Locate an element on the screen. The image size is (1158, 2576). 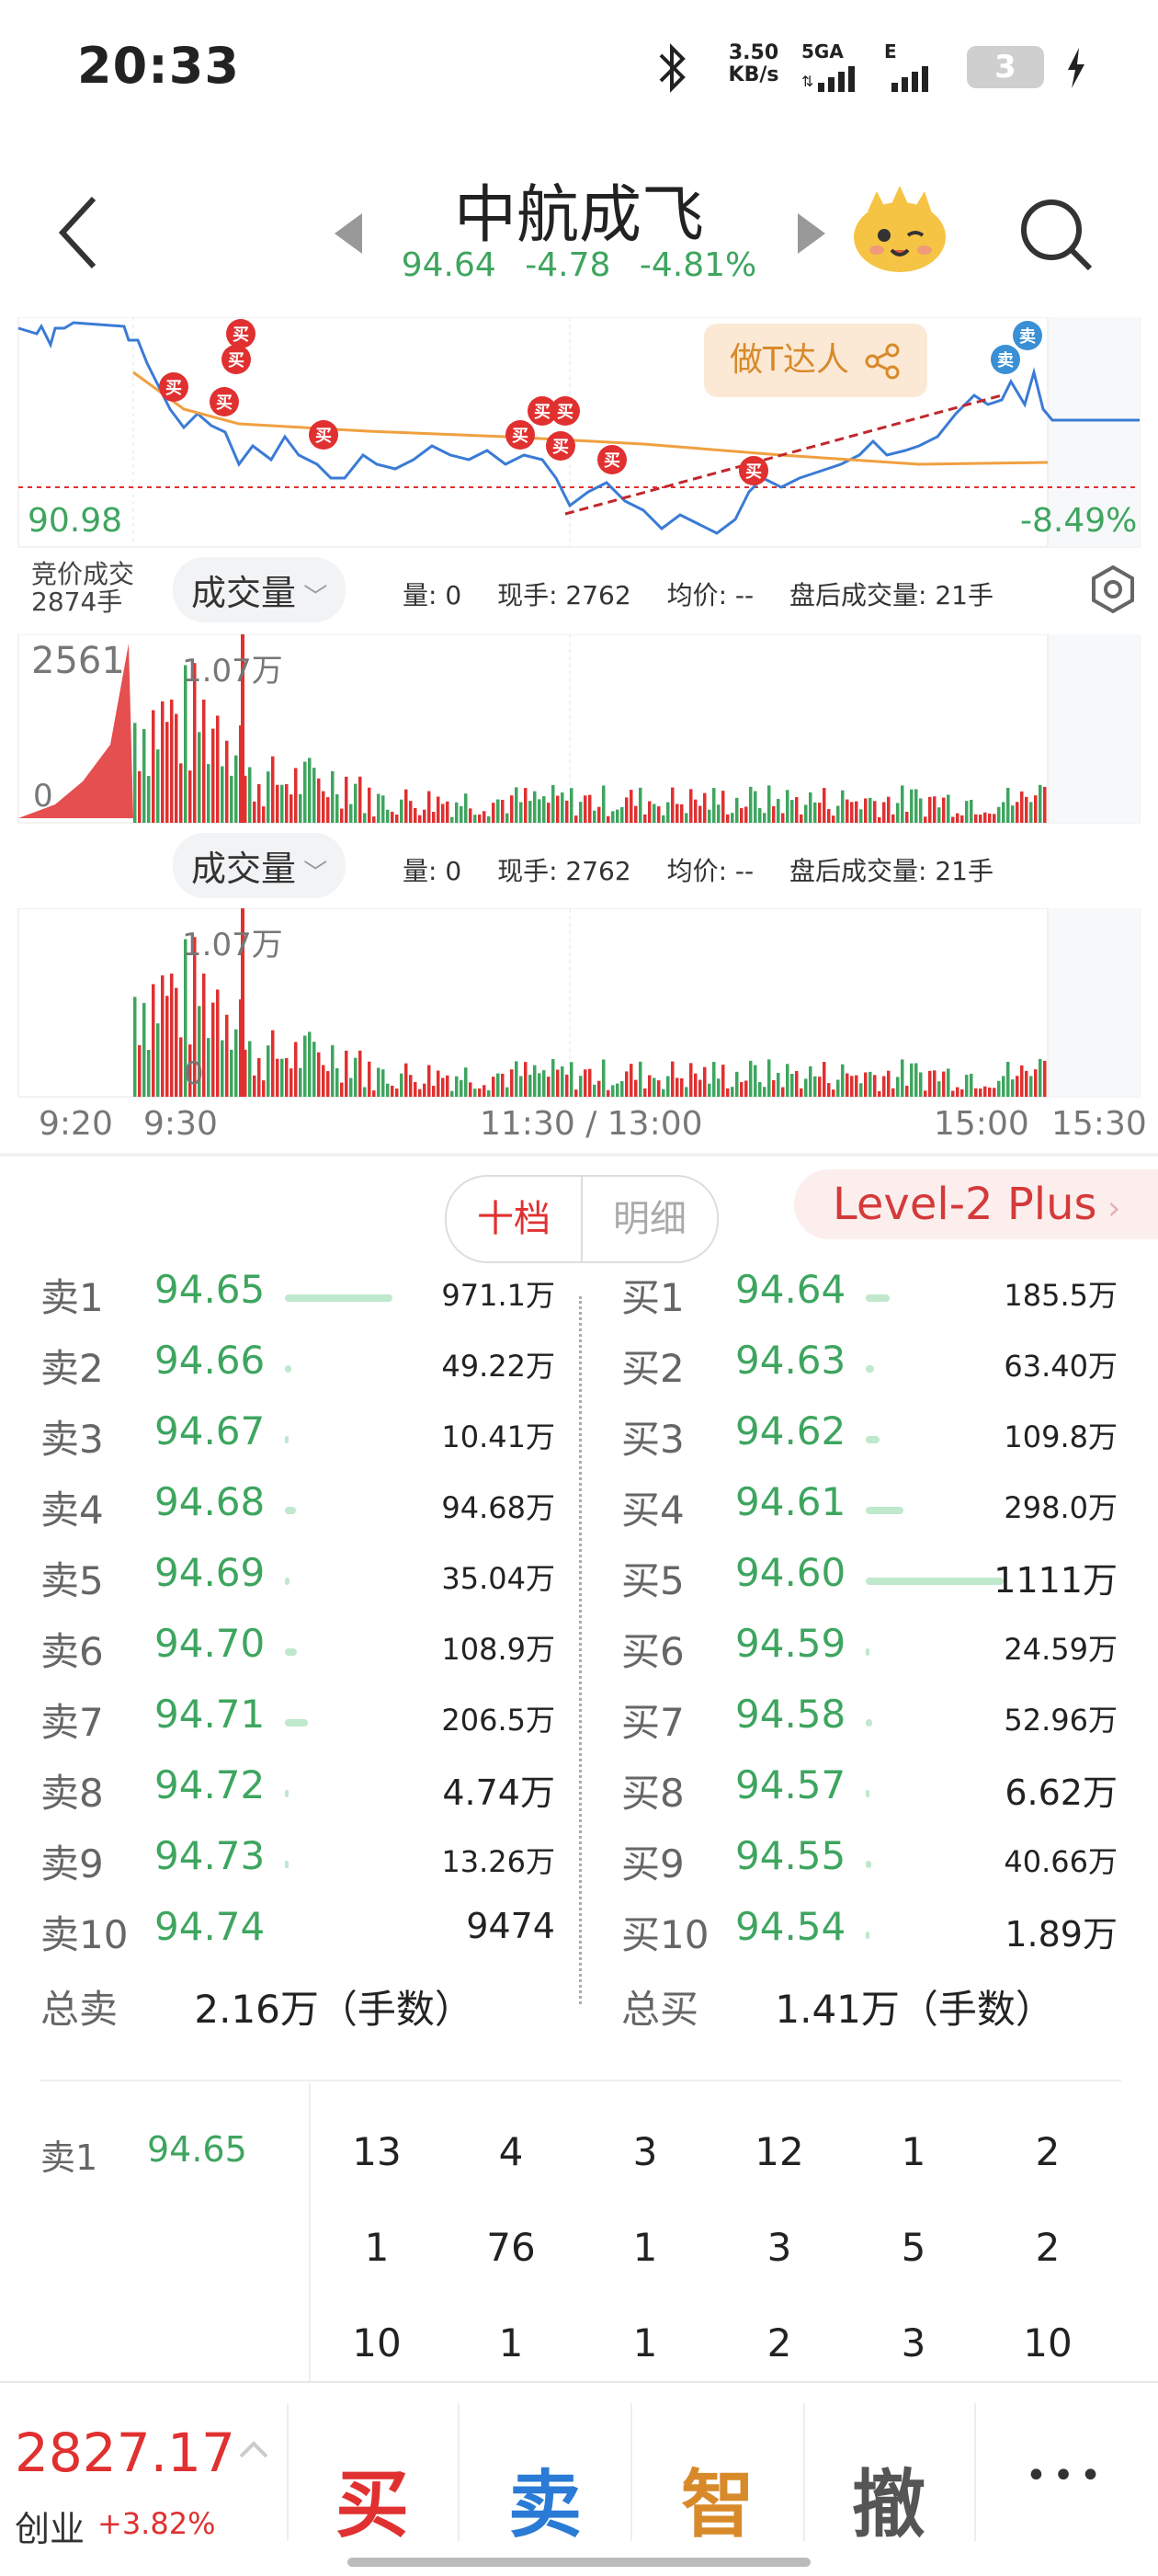
volume-zero-2: 0 is located at coordinates (194, 1073).